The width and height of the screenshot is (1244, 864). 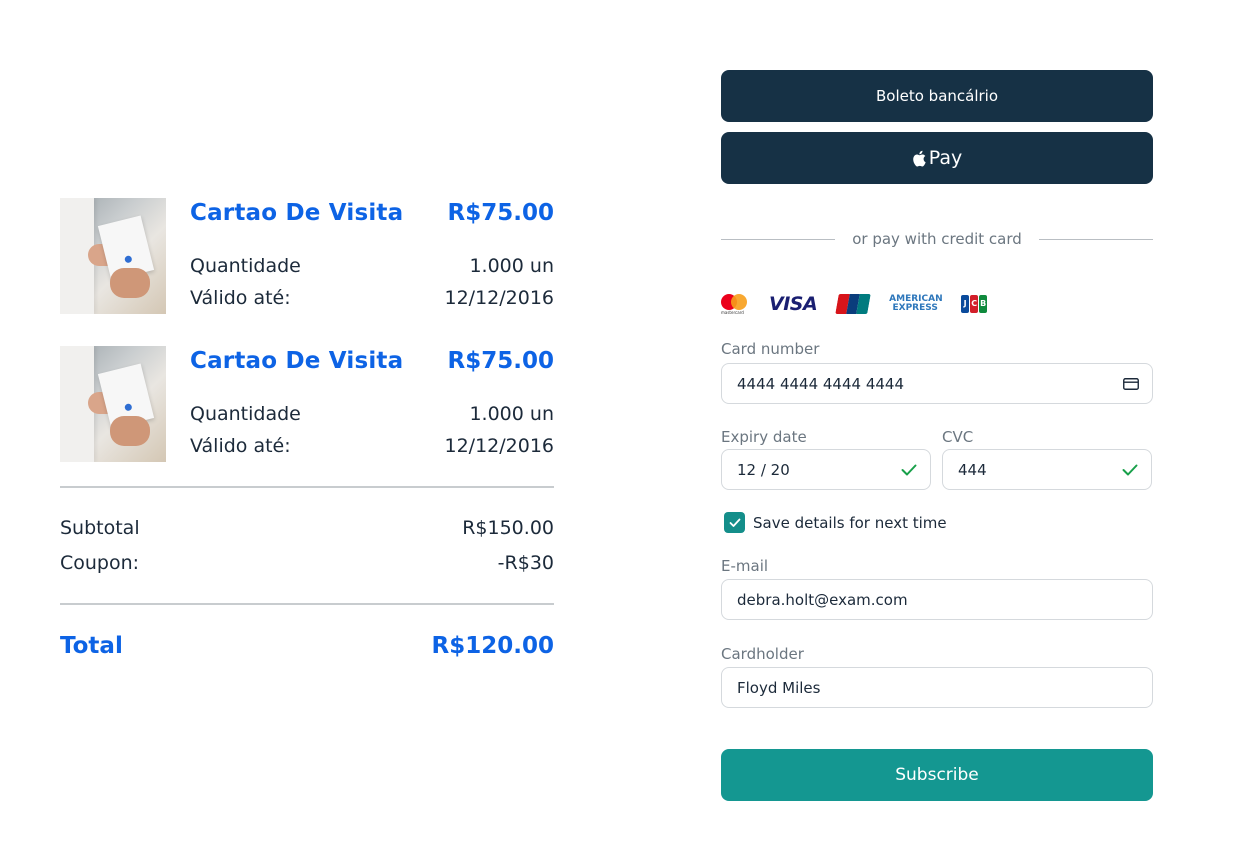 I want to click on mastercard-caption: mastercard, so click(x=732, y=312).